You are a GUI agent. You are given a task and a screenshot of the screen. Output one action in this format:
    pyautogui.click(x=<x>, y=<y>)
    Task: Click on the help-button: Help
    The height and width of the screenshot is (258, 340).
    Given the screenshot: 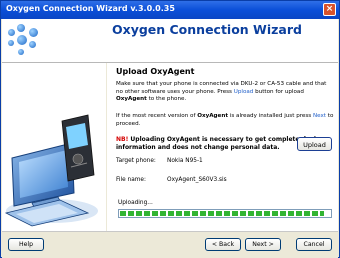 What is the action you would take?
    pyautogui.click(x=26, y=244)
    